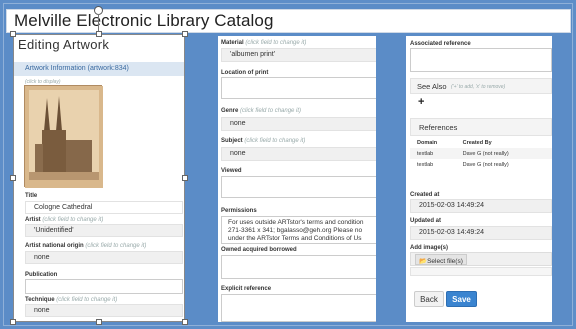 The image size is (576, 329). I want to click on artwork-image, so click(63, 136).